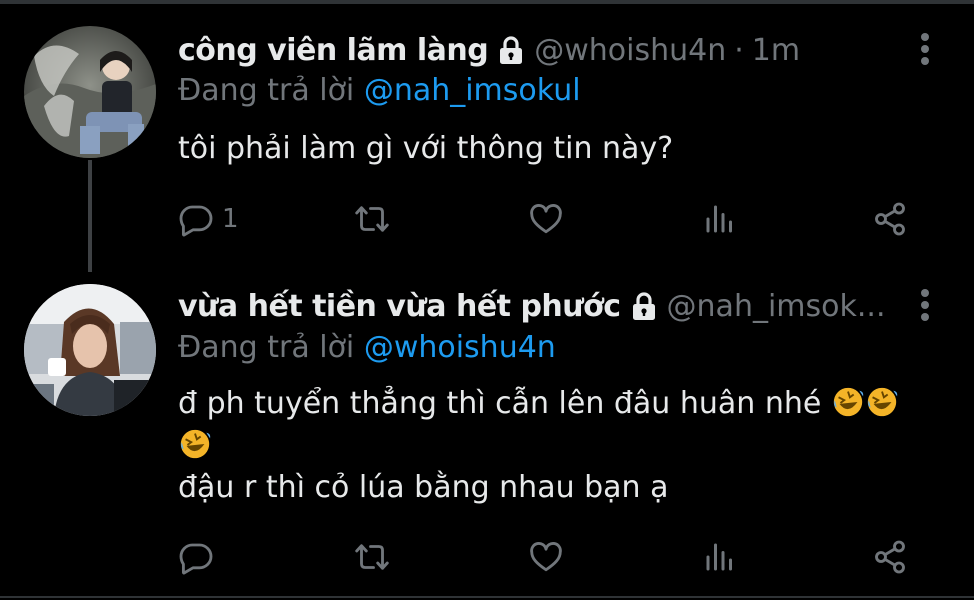 This screenshot has width=974, height=600. I want to click on reply-button, so click(196, 557).